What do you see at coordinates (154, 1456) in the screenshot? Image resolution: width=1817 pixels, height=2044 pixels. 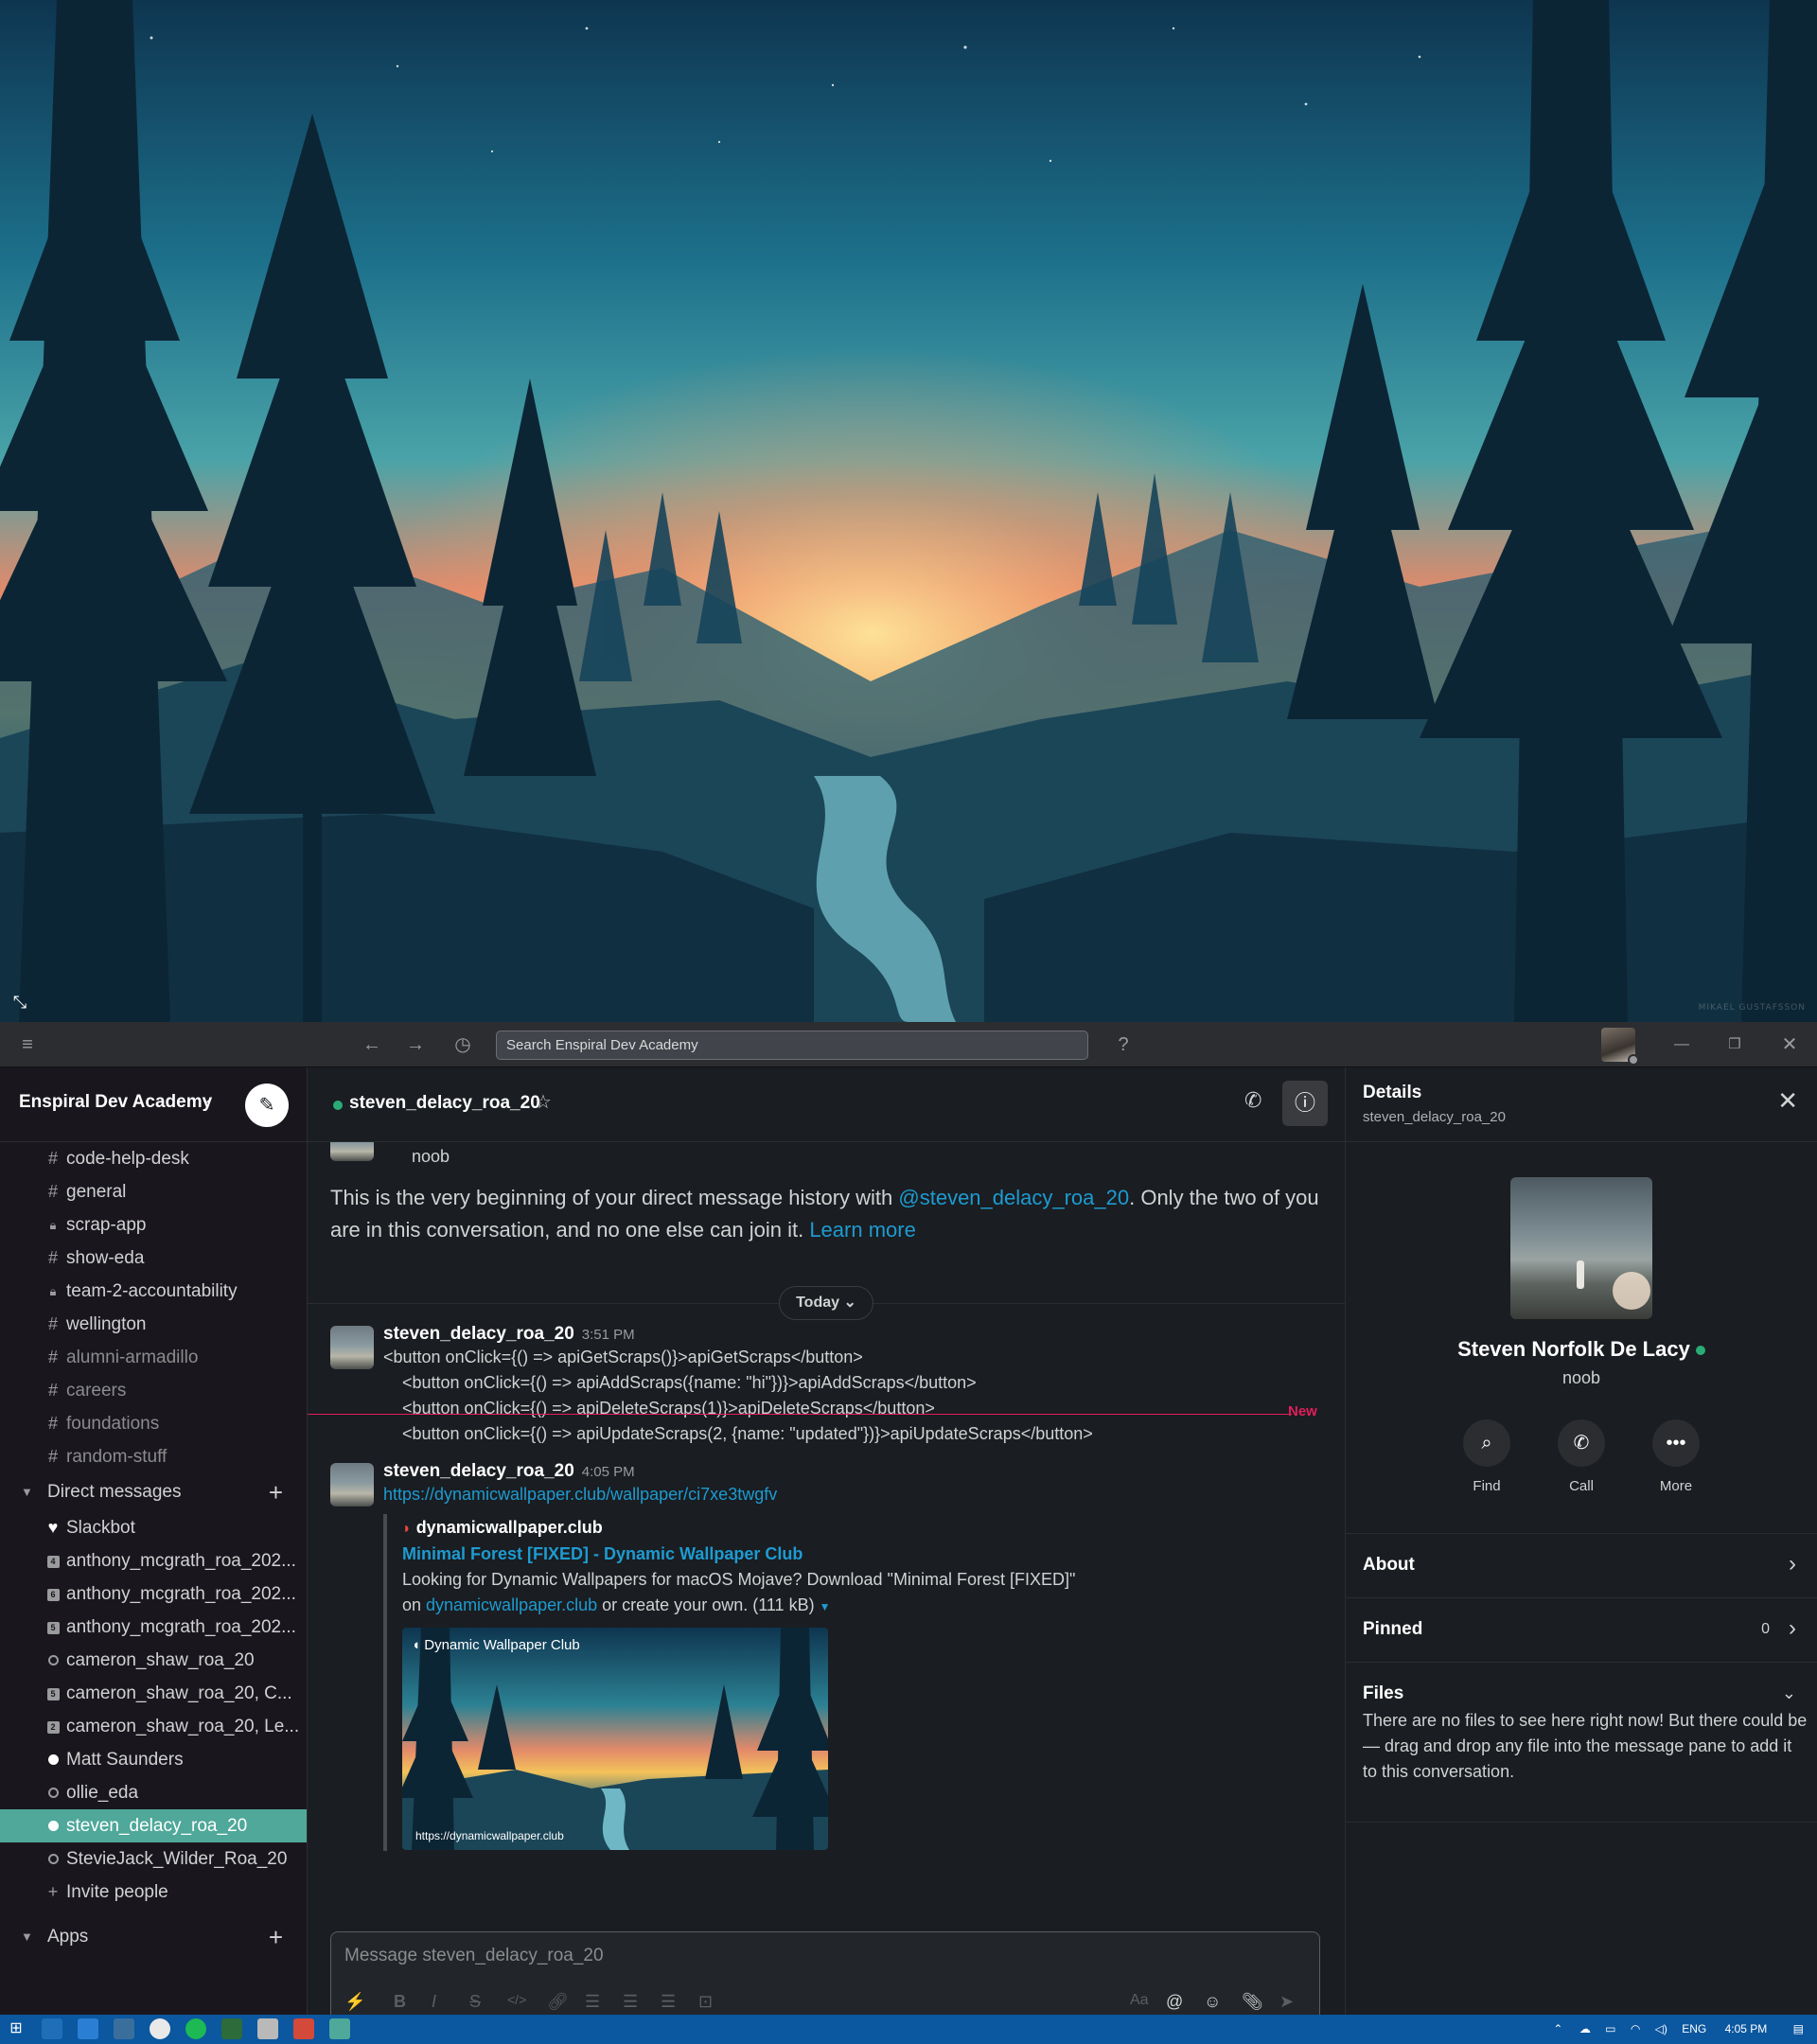 I see `sidebar-item-channel: # random-stuff` at bounding box center [154, 1456].